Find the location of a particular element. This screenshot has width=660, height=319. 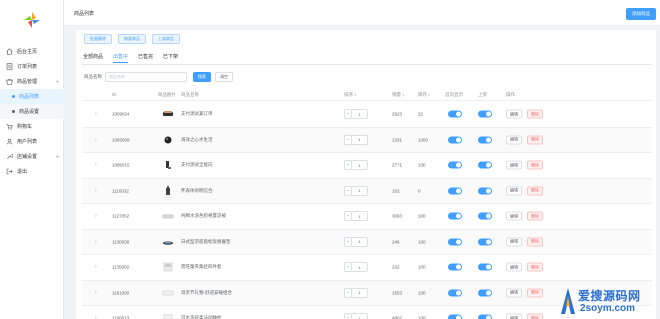

bulk-delete-button: 批量删除 is located at coordinates (98, 39).